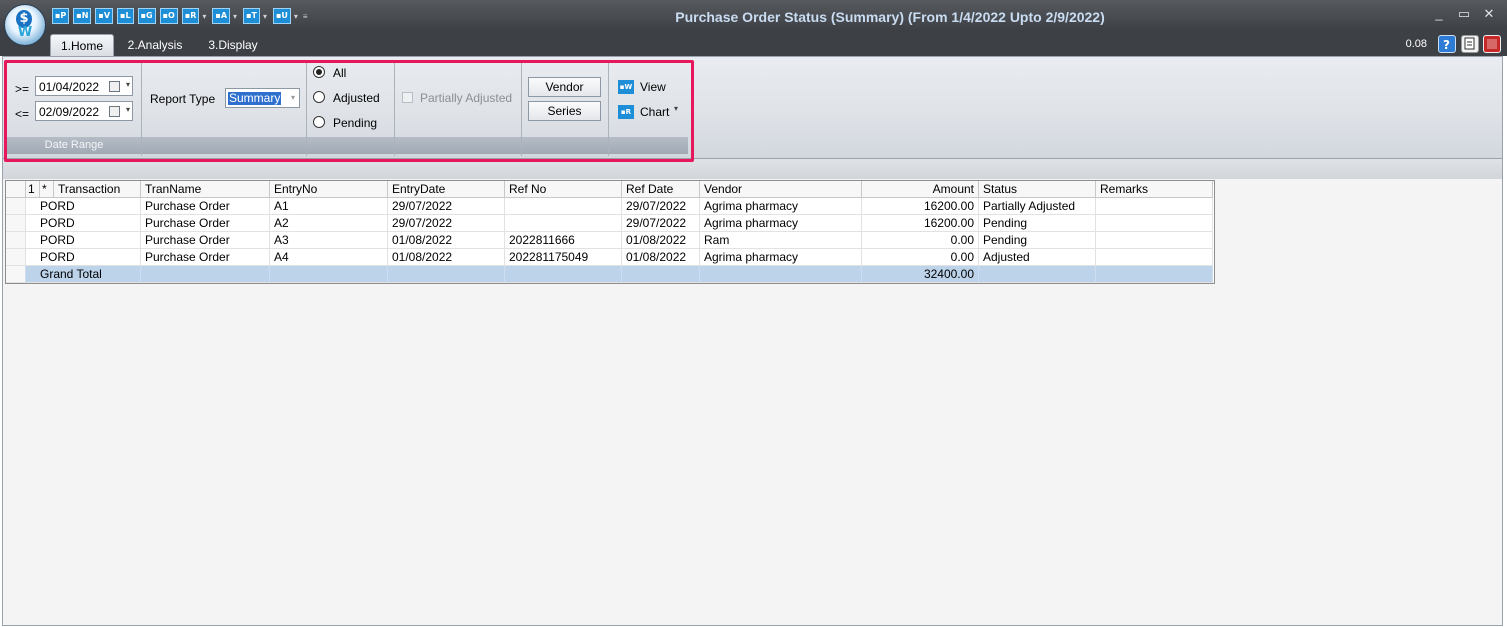 This screenshot has height=627, width=1507. I want to click on quick-v-button: ▪V, so click(104, 16).